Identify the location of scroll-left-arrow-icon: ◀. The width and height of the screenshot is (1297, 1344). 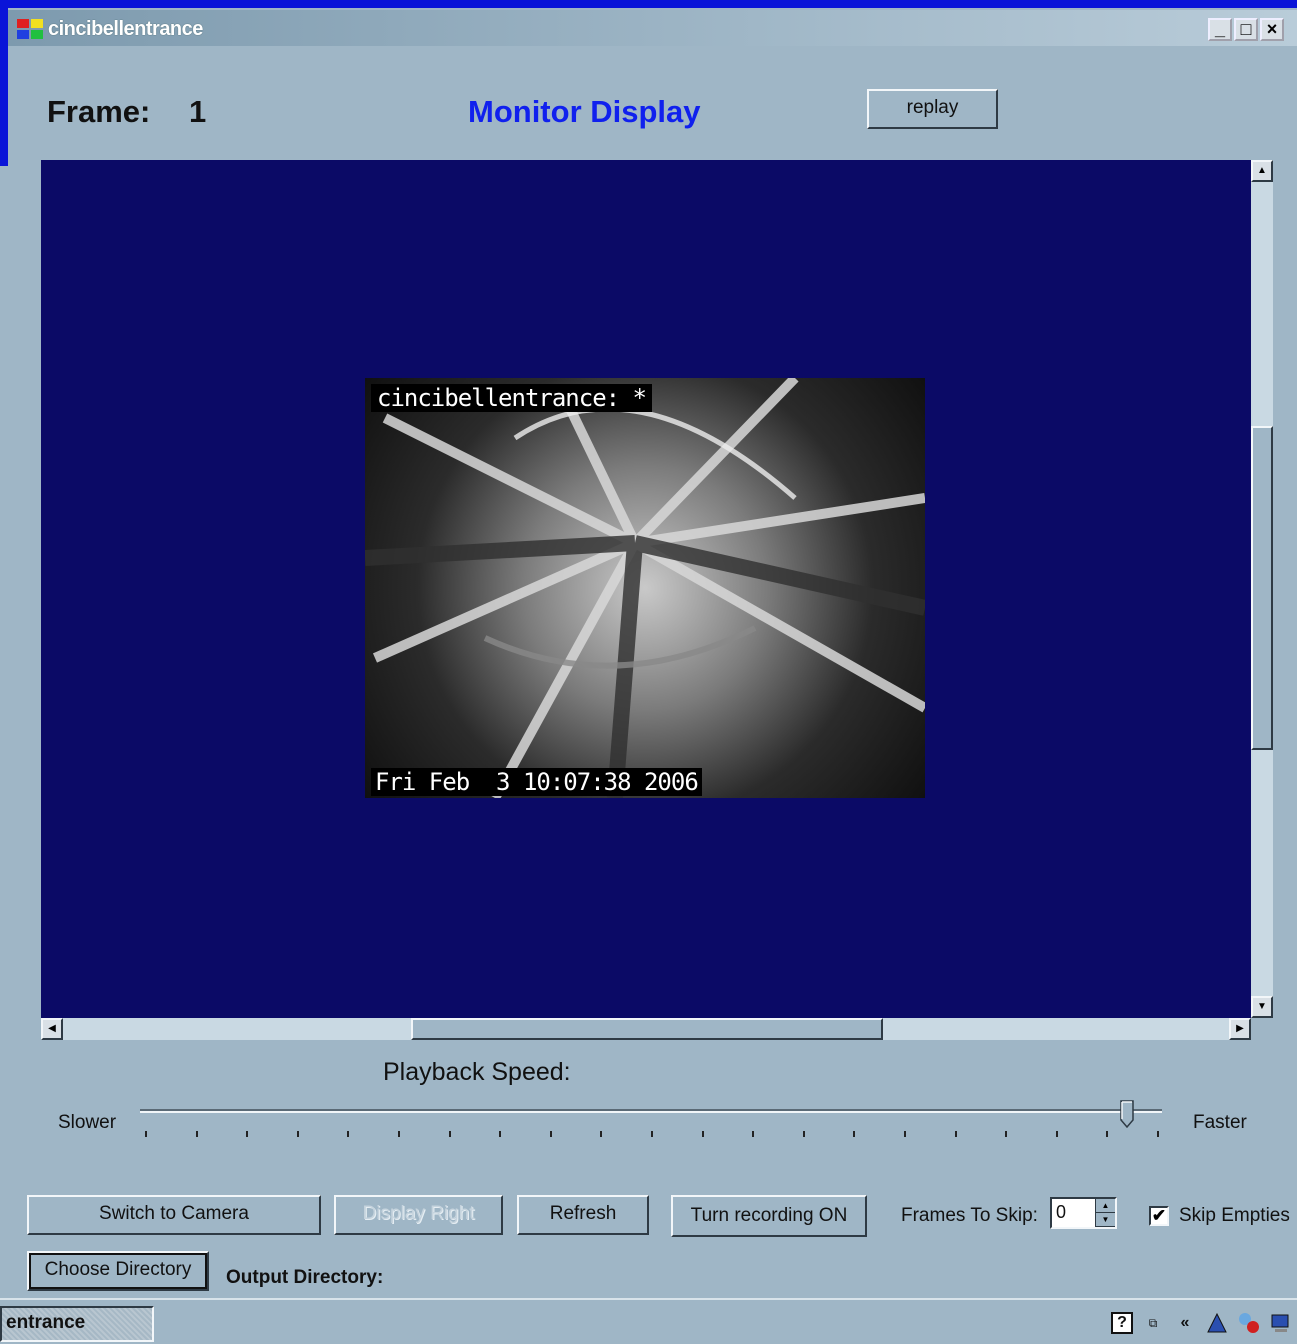
(52, 1029).